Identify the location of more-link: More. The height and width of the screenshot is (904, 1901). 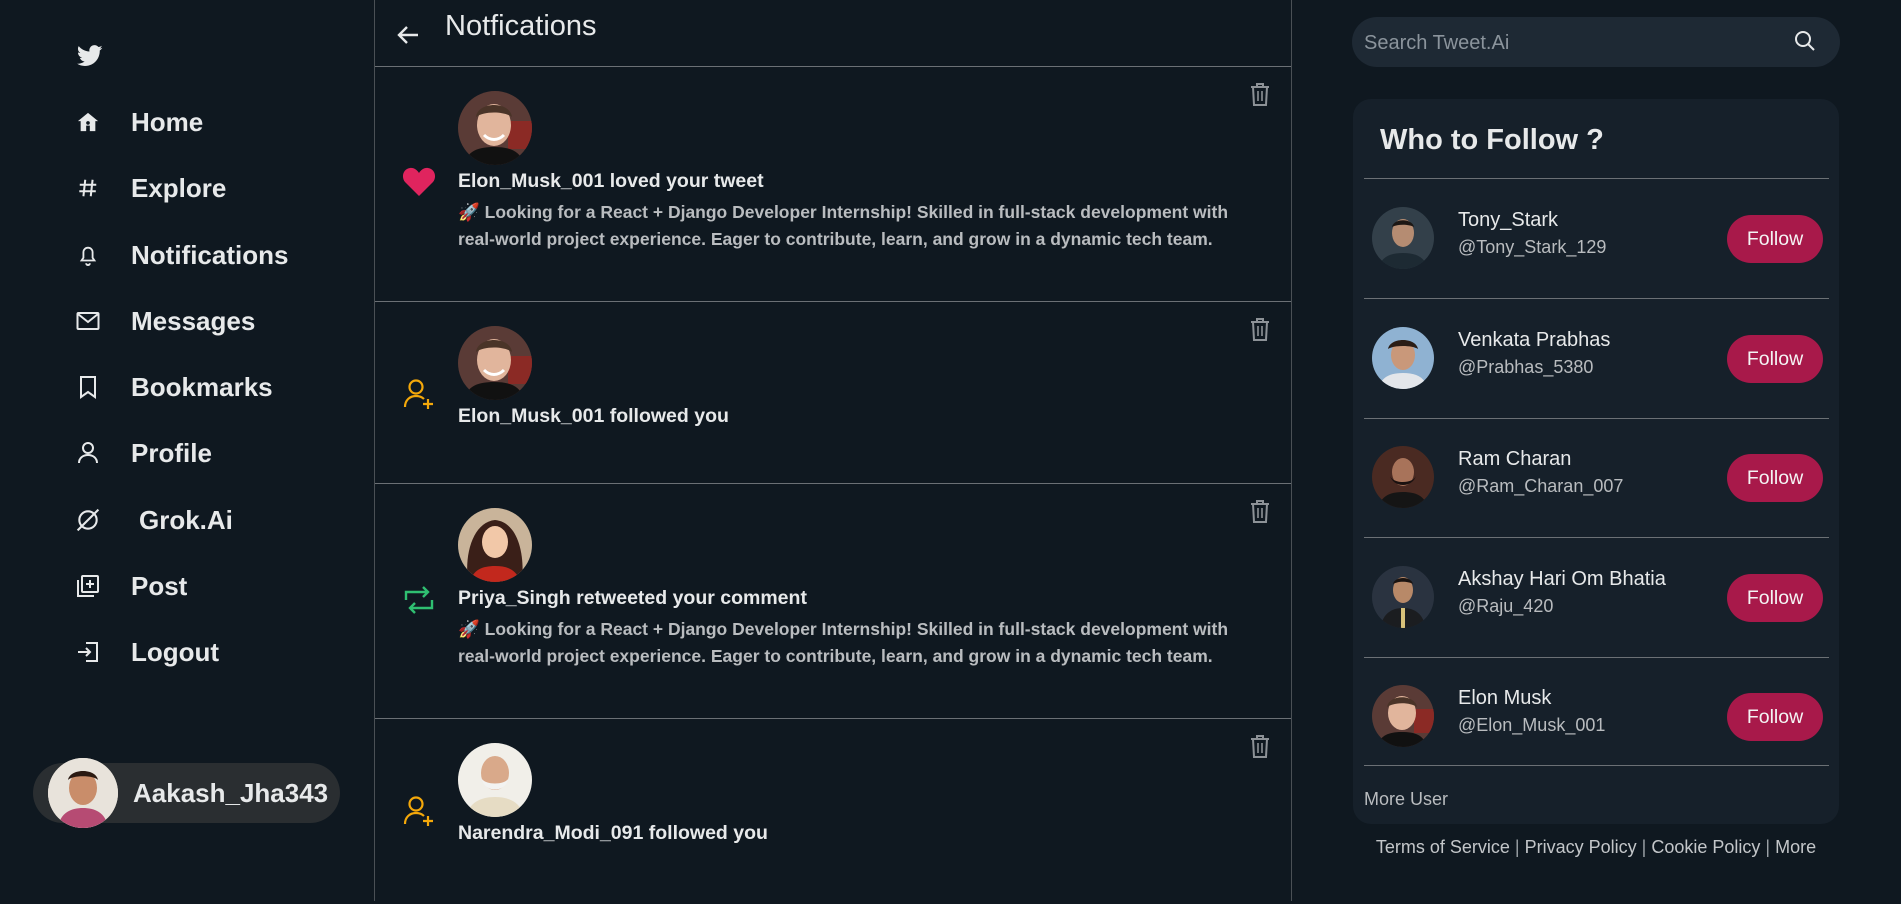
(1795, 847).